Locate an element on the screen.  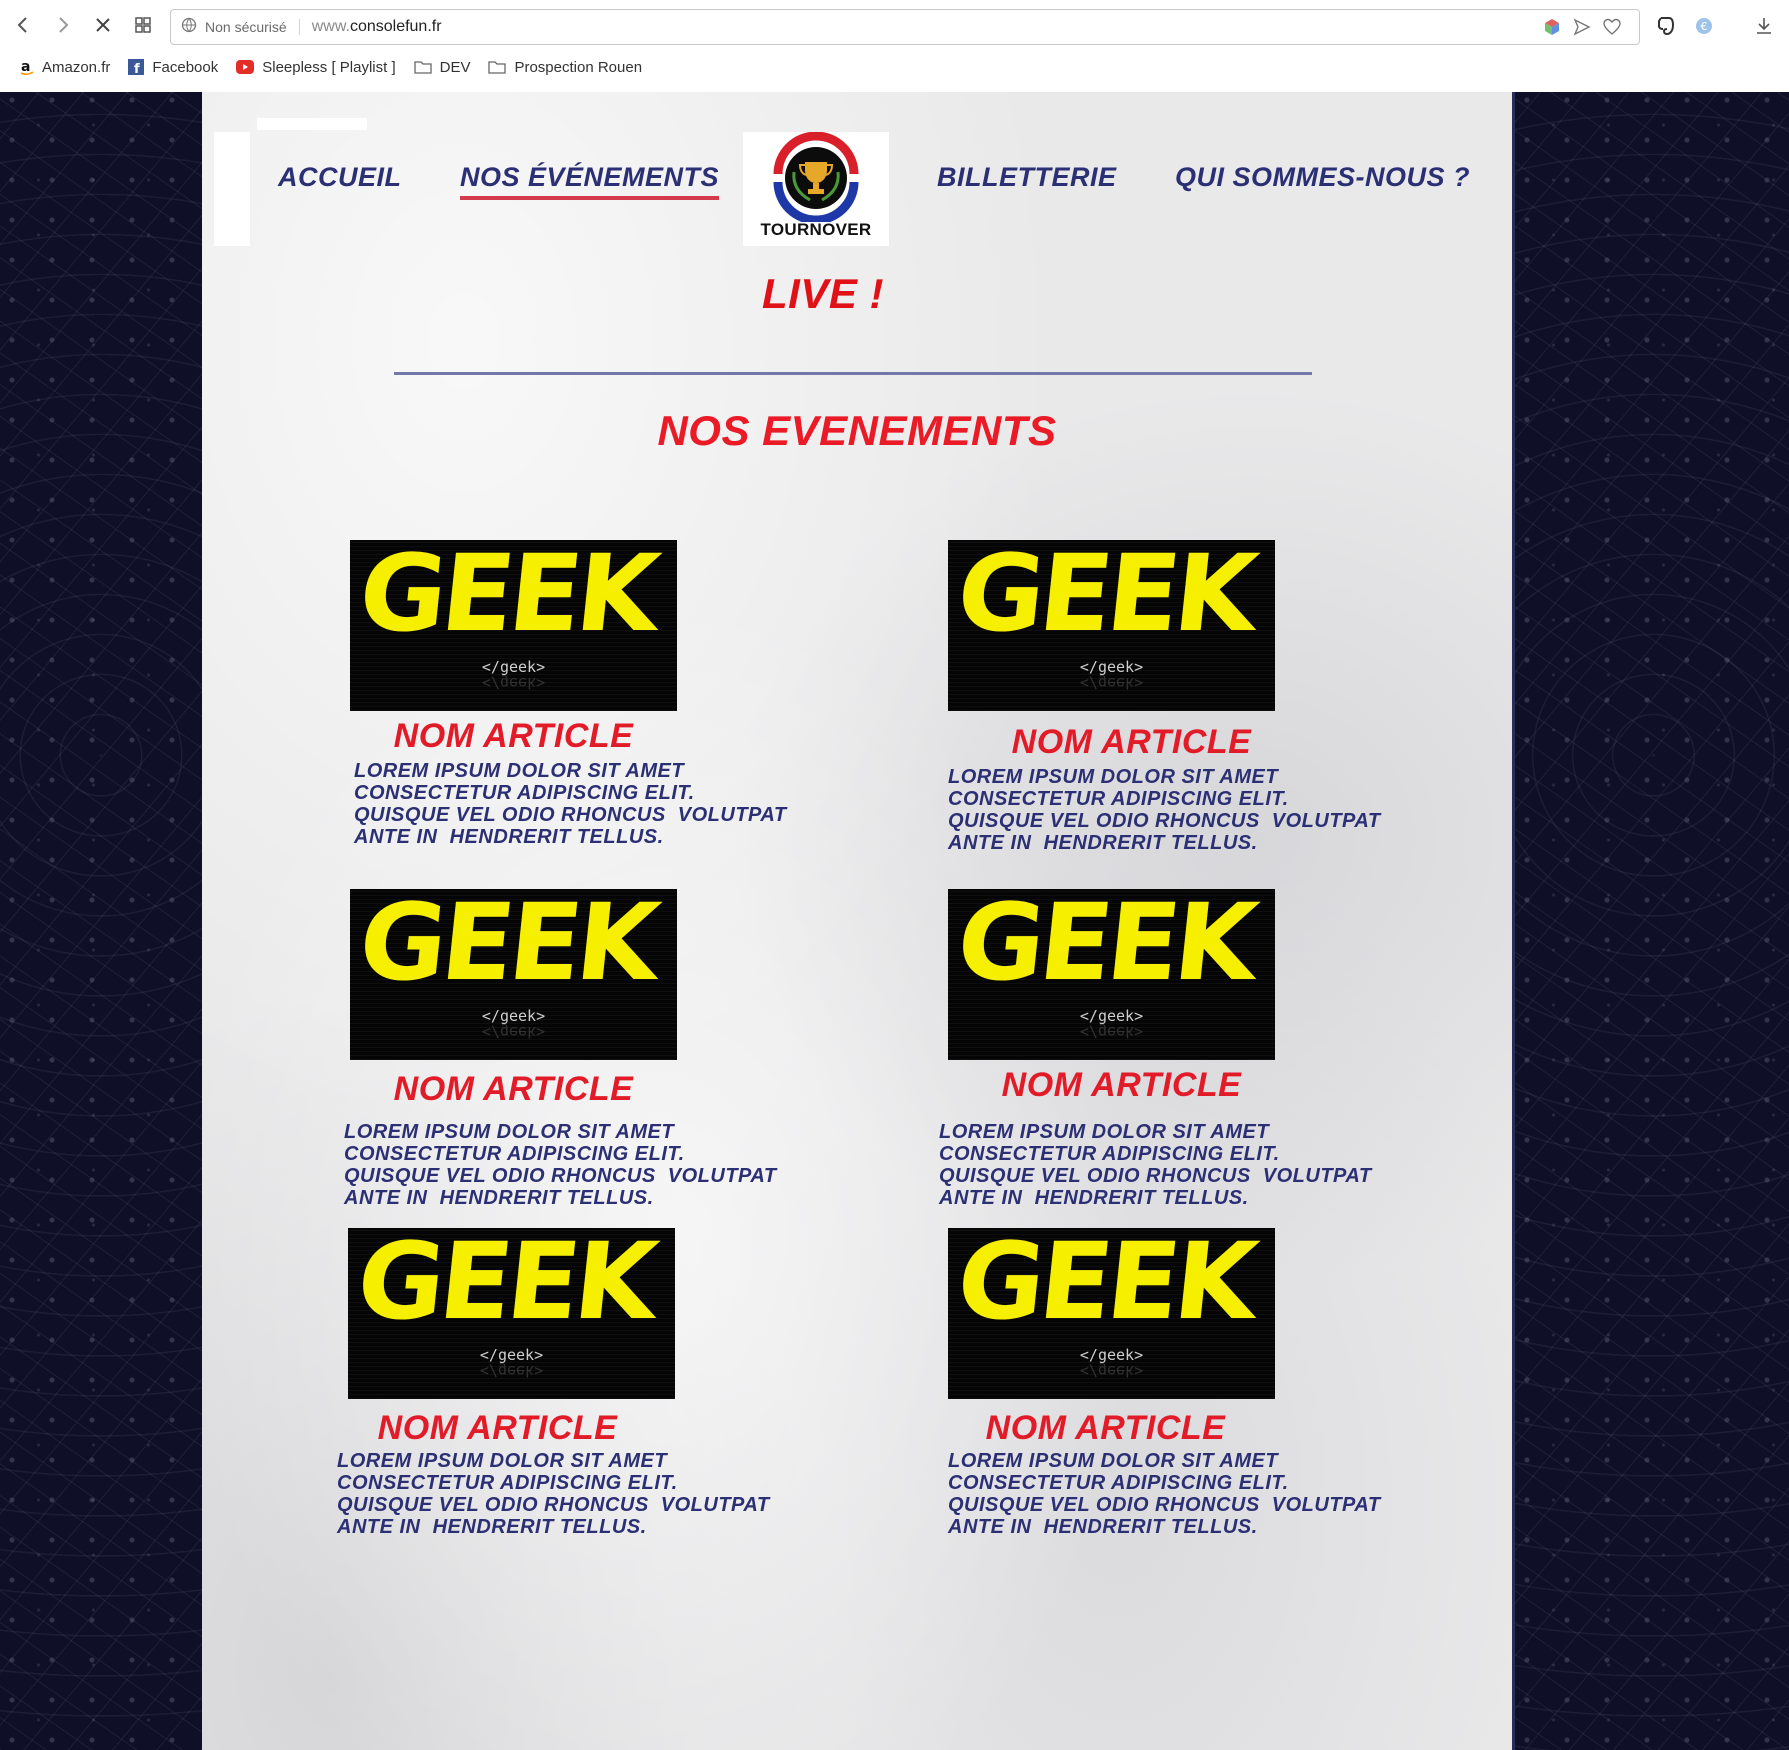
bookmark-label: DEV is located at coordinates (455, 67).